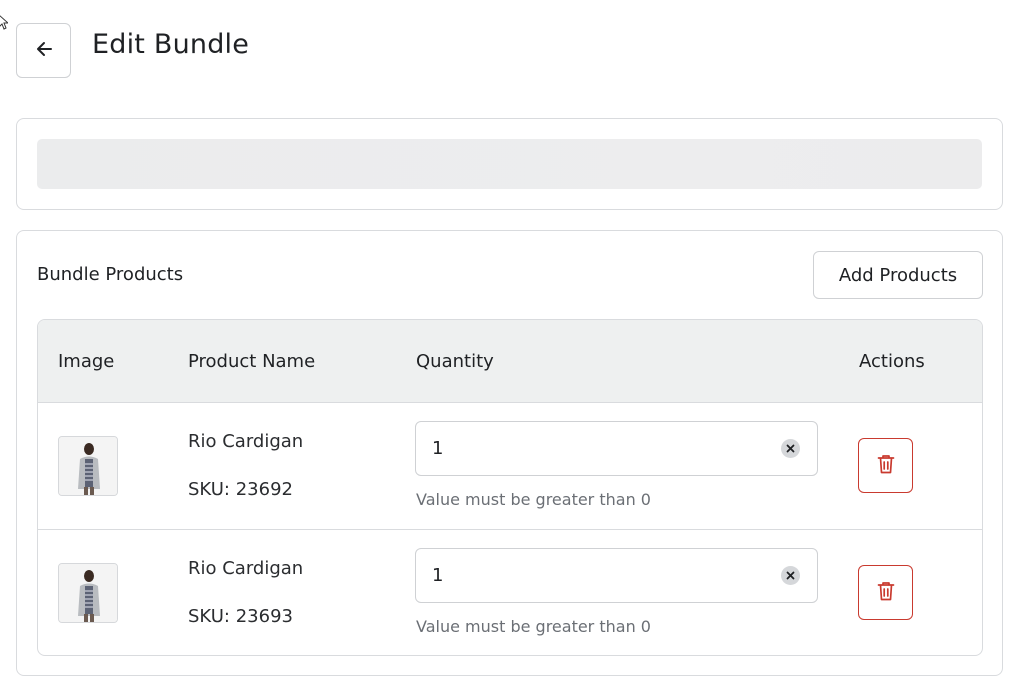 Image resolution: width=1014 pixels, height=680 pixels. I want to click on column-header-image: Image, so click(86, 361).